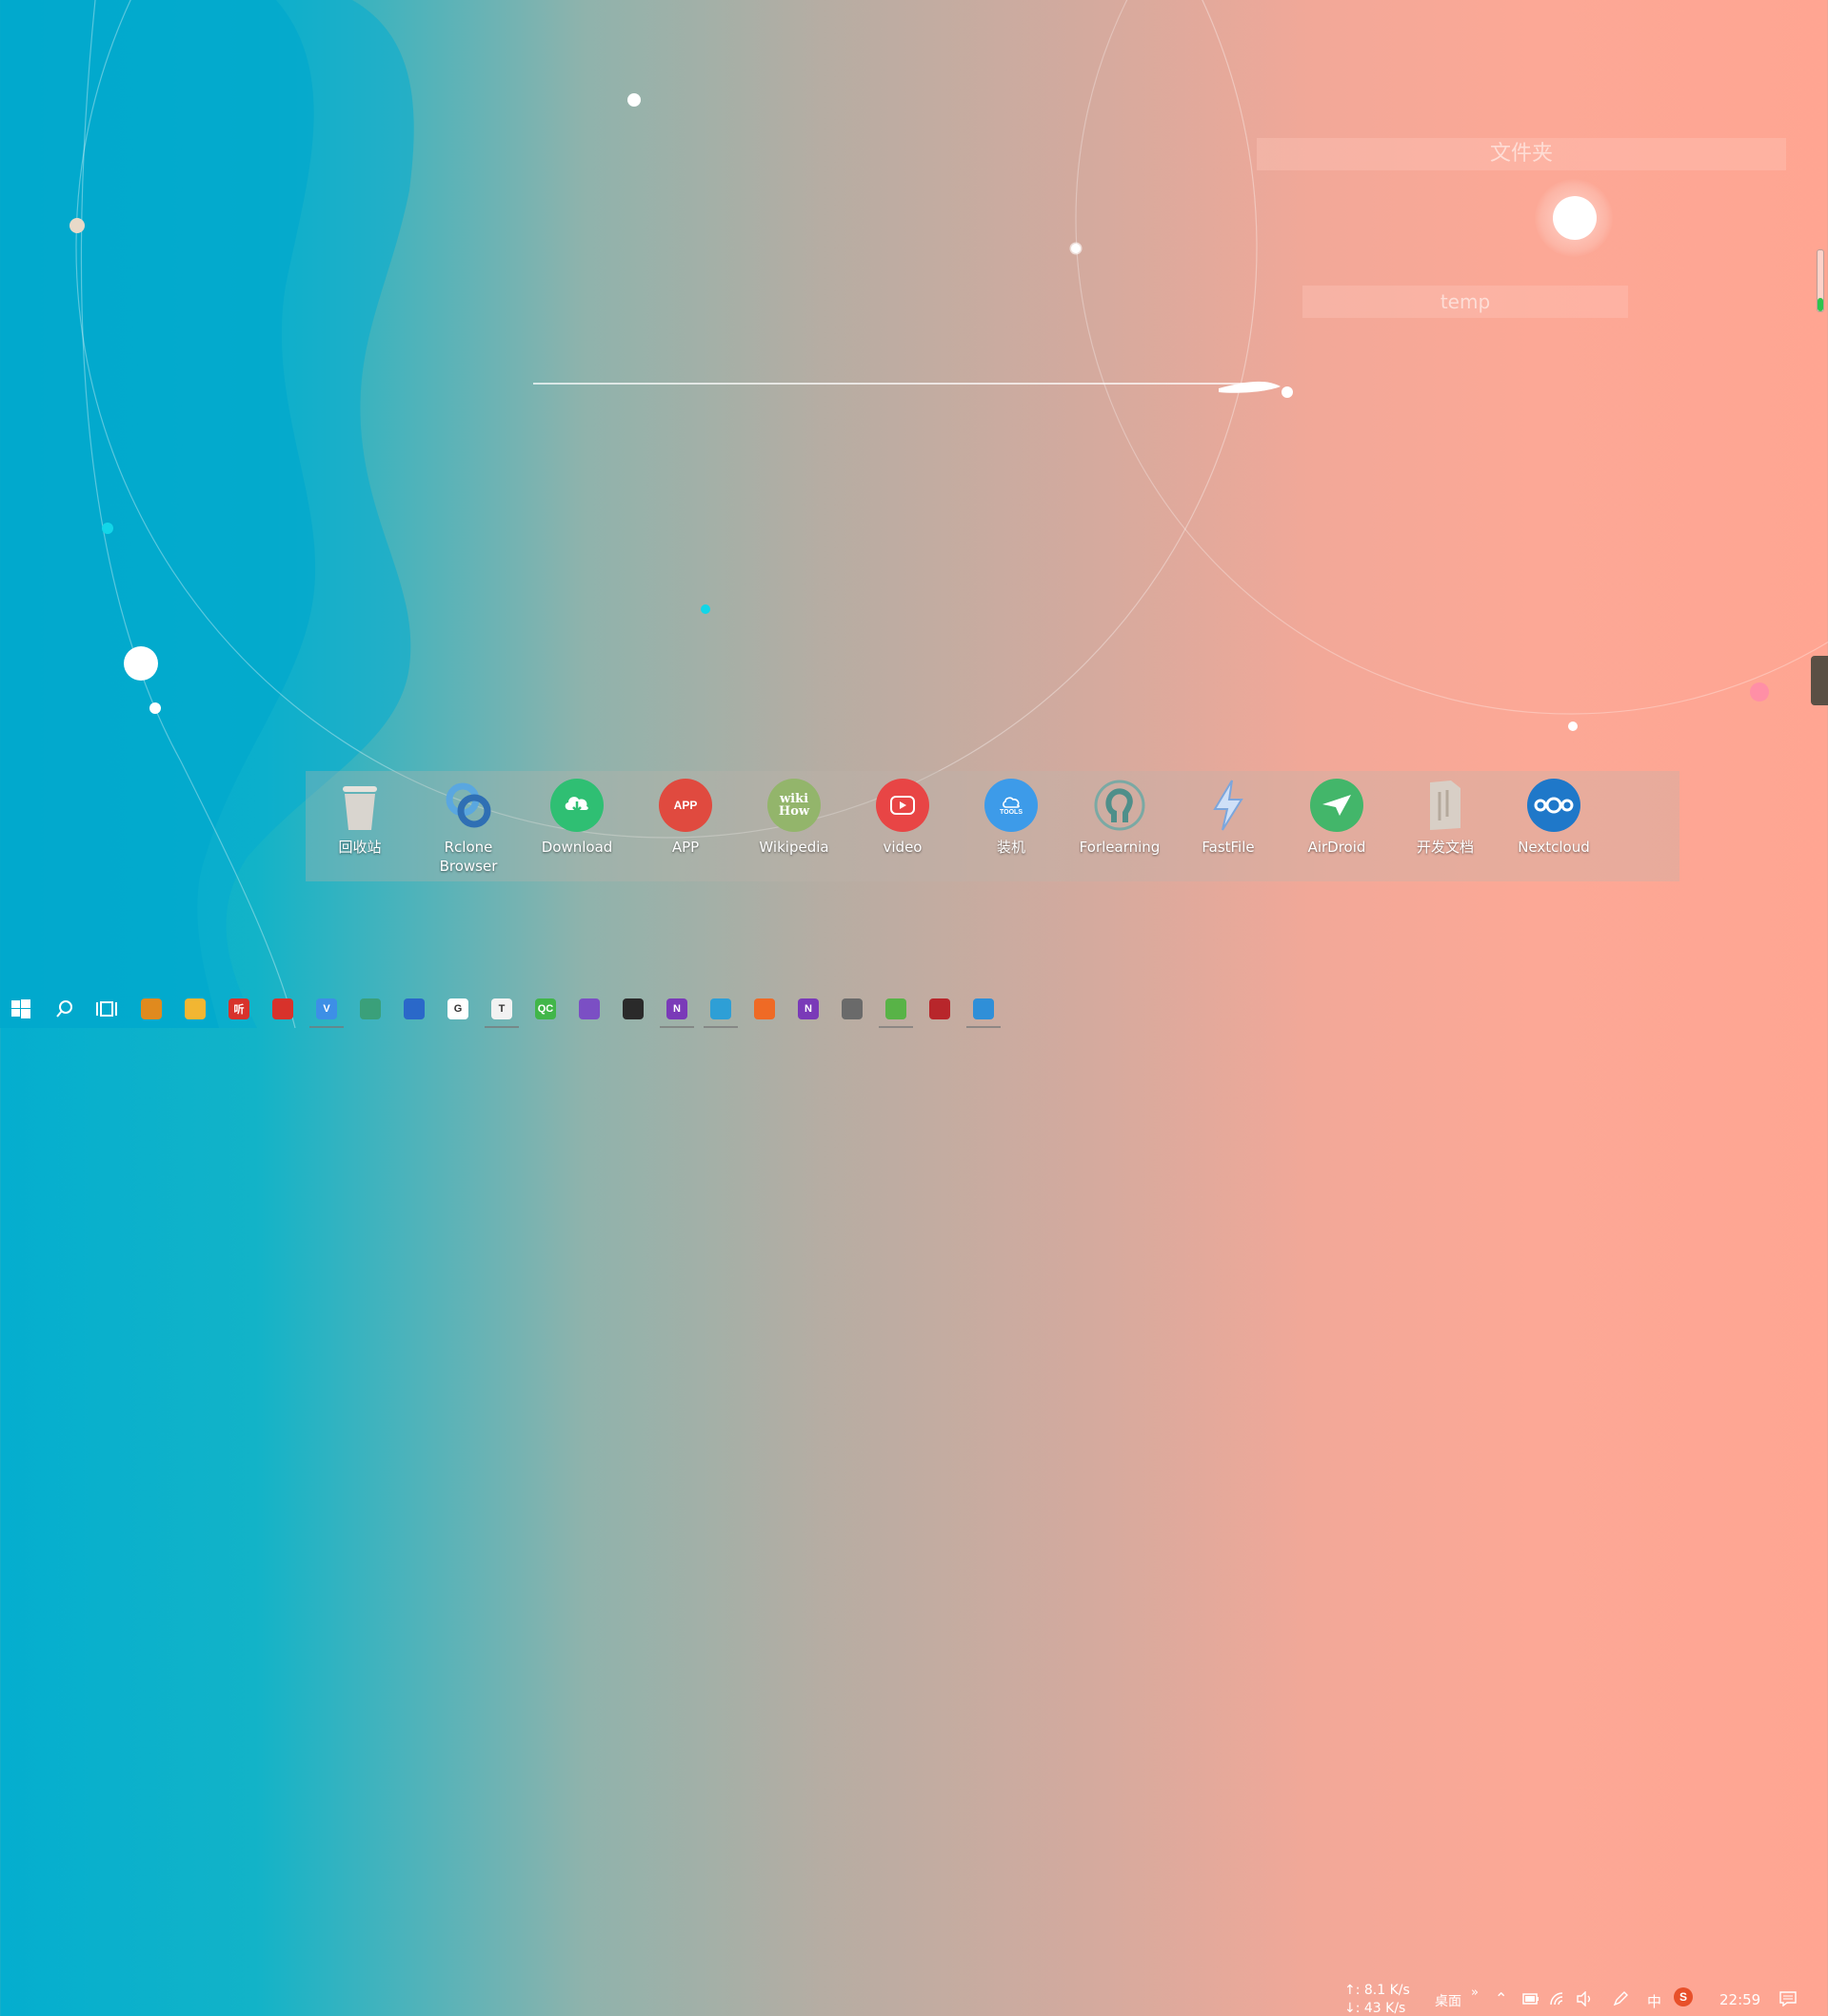 This screenshot has width=1828, height=2016. What do you see at coordinates (1228, 848) in the screenshot?
I see `dock-label: FastFile` at bounding box center [1228, 848].